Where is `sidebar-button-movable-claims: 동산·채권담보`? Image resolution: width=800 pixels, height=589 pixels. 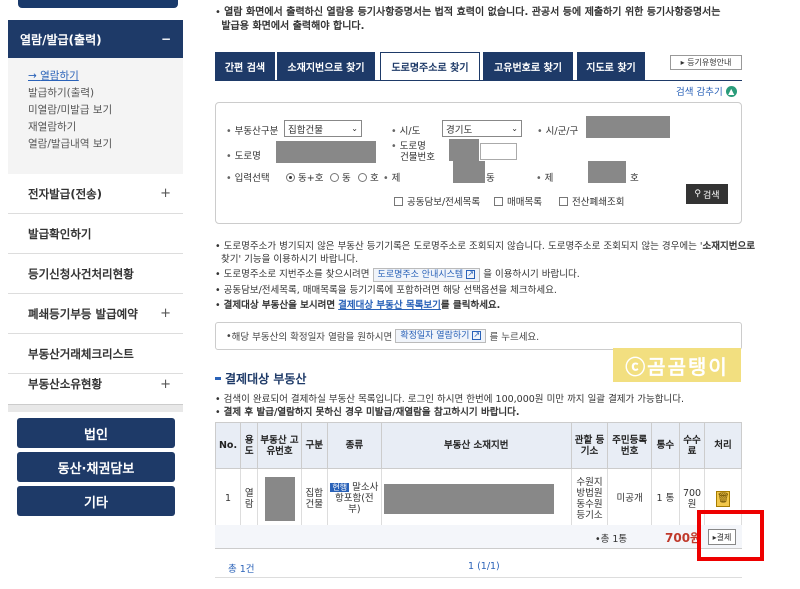 sidebar-button-movable-claims: 동산·채권담보 is located at coordinates (96, 467).